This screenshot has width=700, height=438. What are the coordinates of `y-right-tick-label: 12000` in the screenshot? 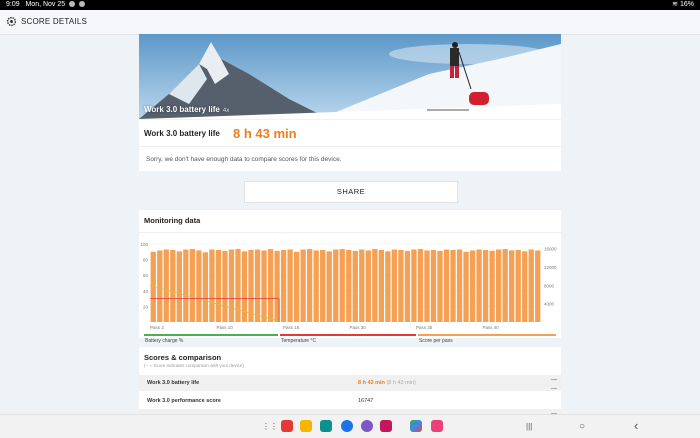 It's located at (550, 267).